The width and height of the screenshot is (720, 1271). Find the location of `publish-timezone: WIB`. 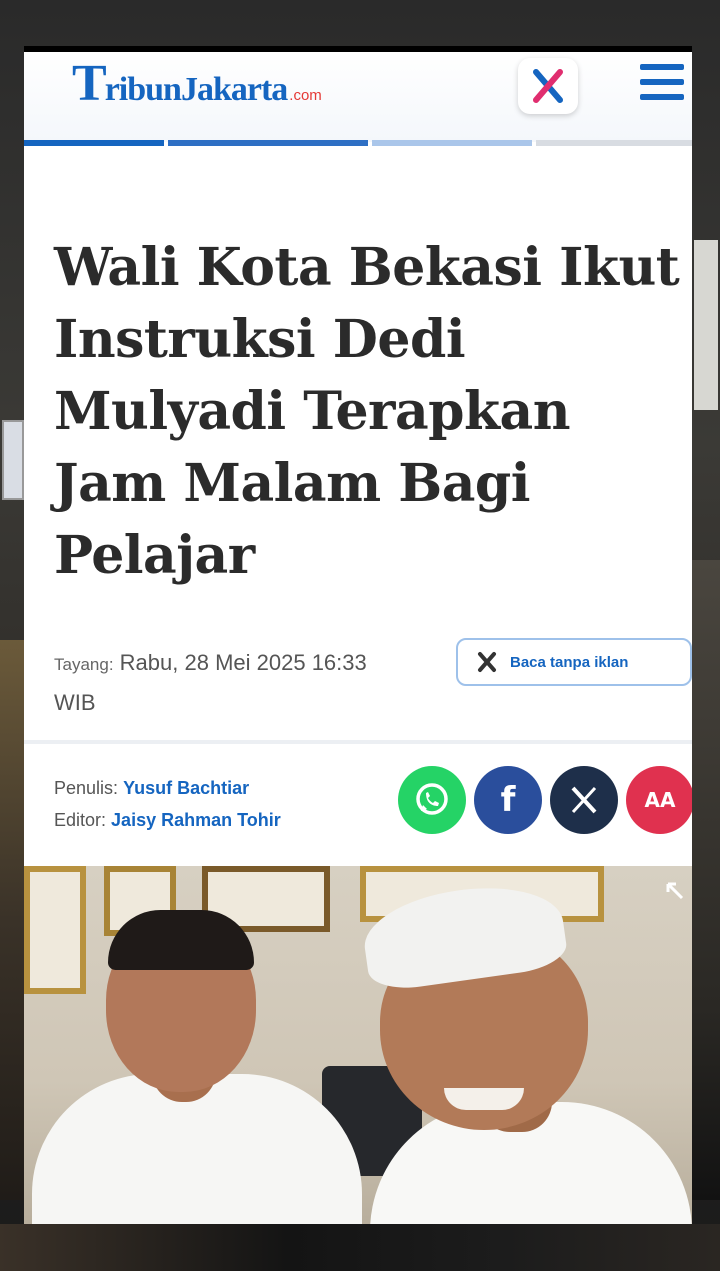

publish-timezone: WIB is located at coordinates (75, 702).